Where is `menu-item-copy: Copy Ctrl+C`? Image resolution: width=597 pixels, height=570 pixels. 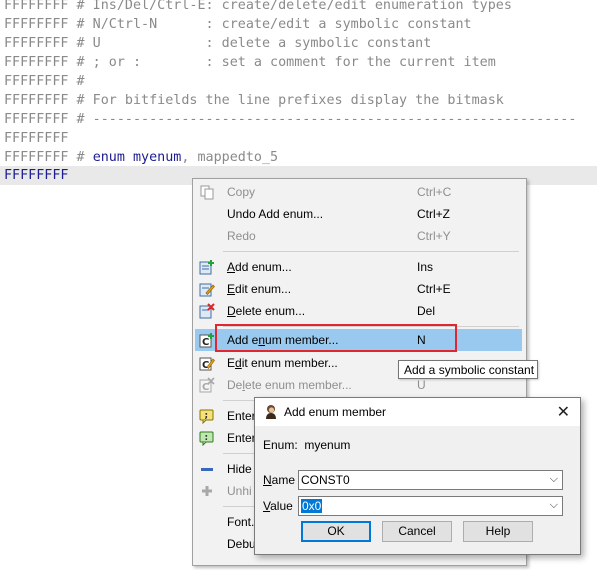
menu-item-copy: Copy Ctrl+C is located at coordinates (358, 192).